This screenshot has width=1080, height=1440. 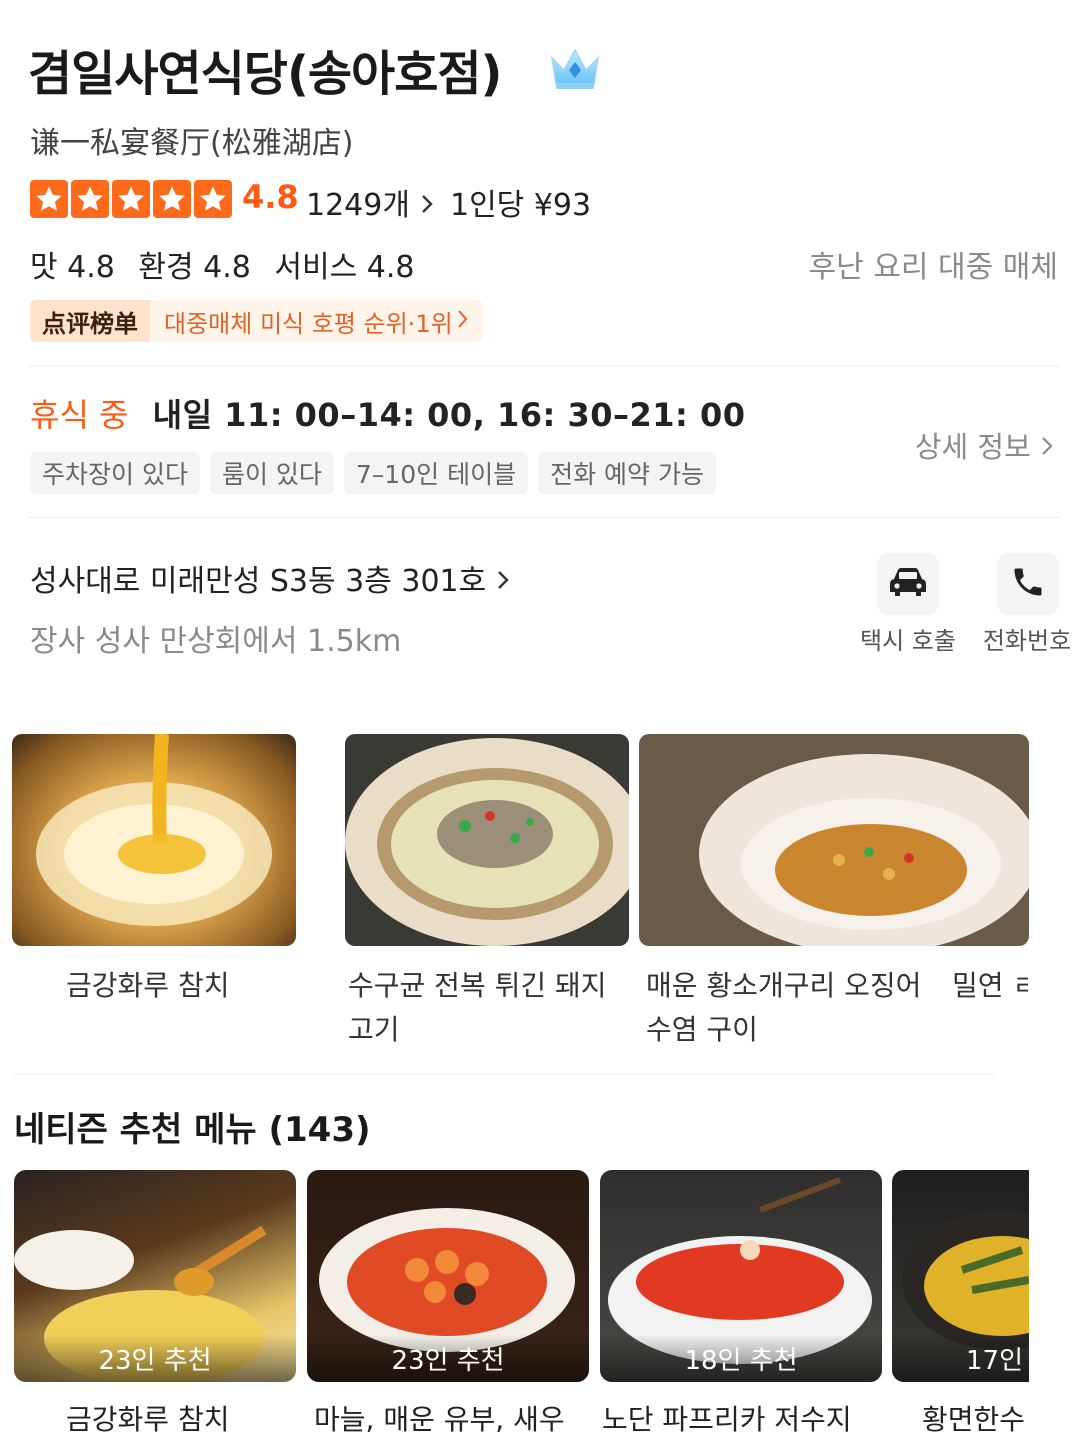 I want to click on review-count-link: 1249개, so click(x=370, y=202).